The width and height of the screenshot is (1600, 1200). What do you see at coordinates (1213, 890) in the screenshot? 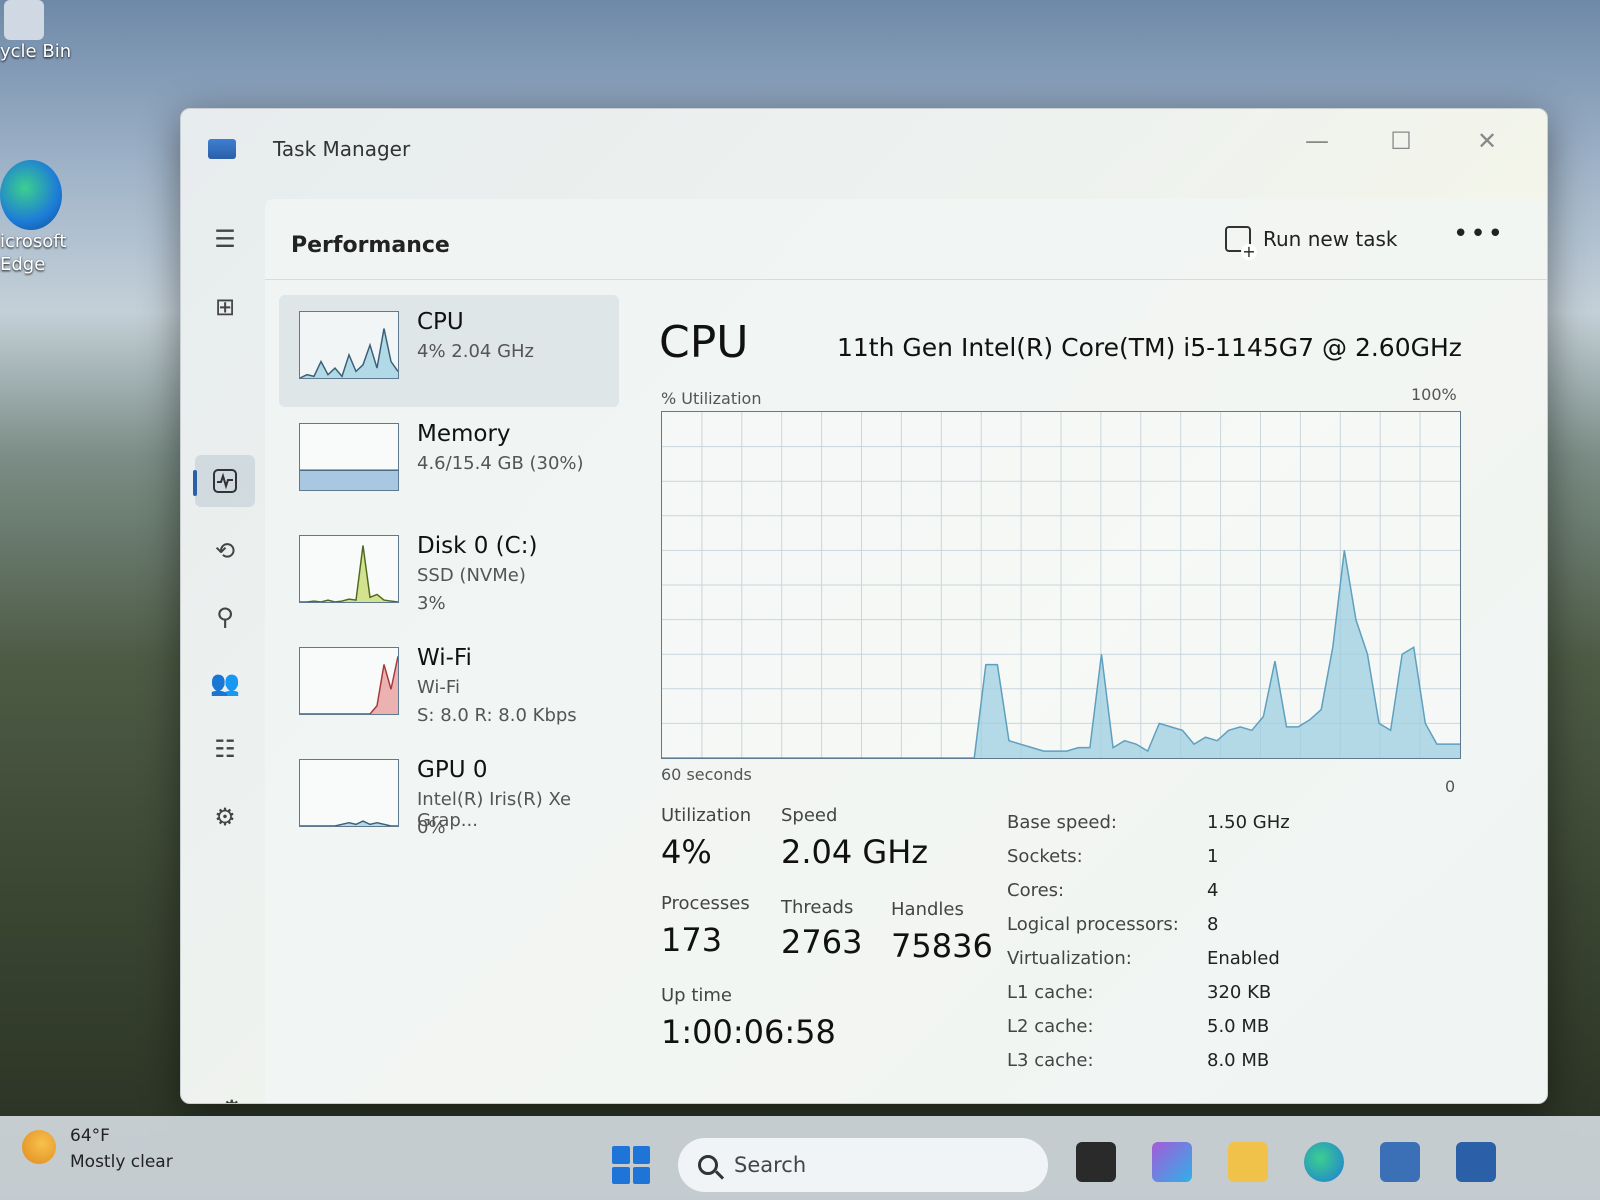
I see `spec-value: 4` at bounding box center [1213, 890].